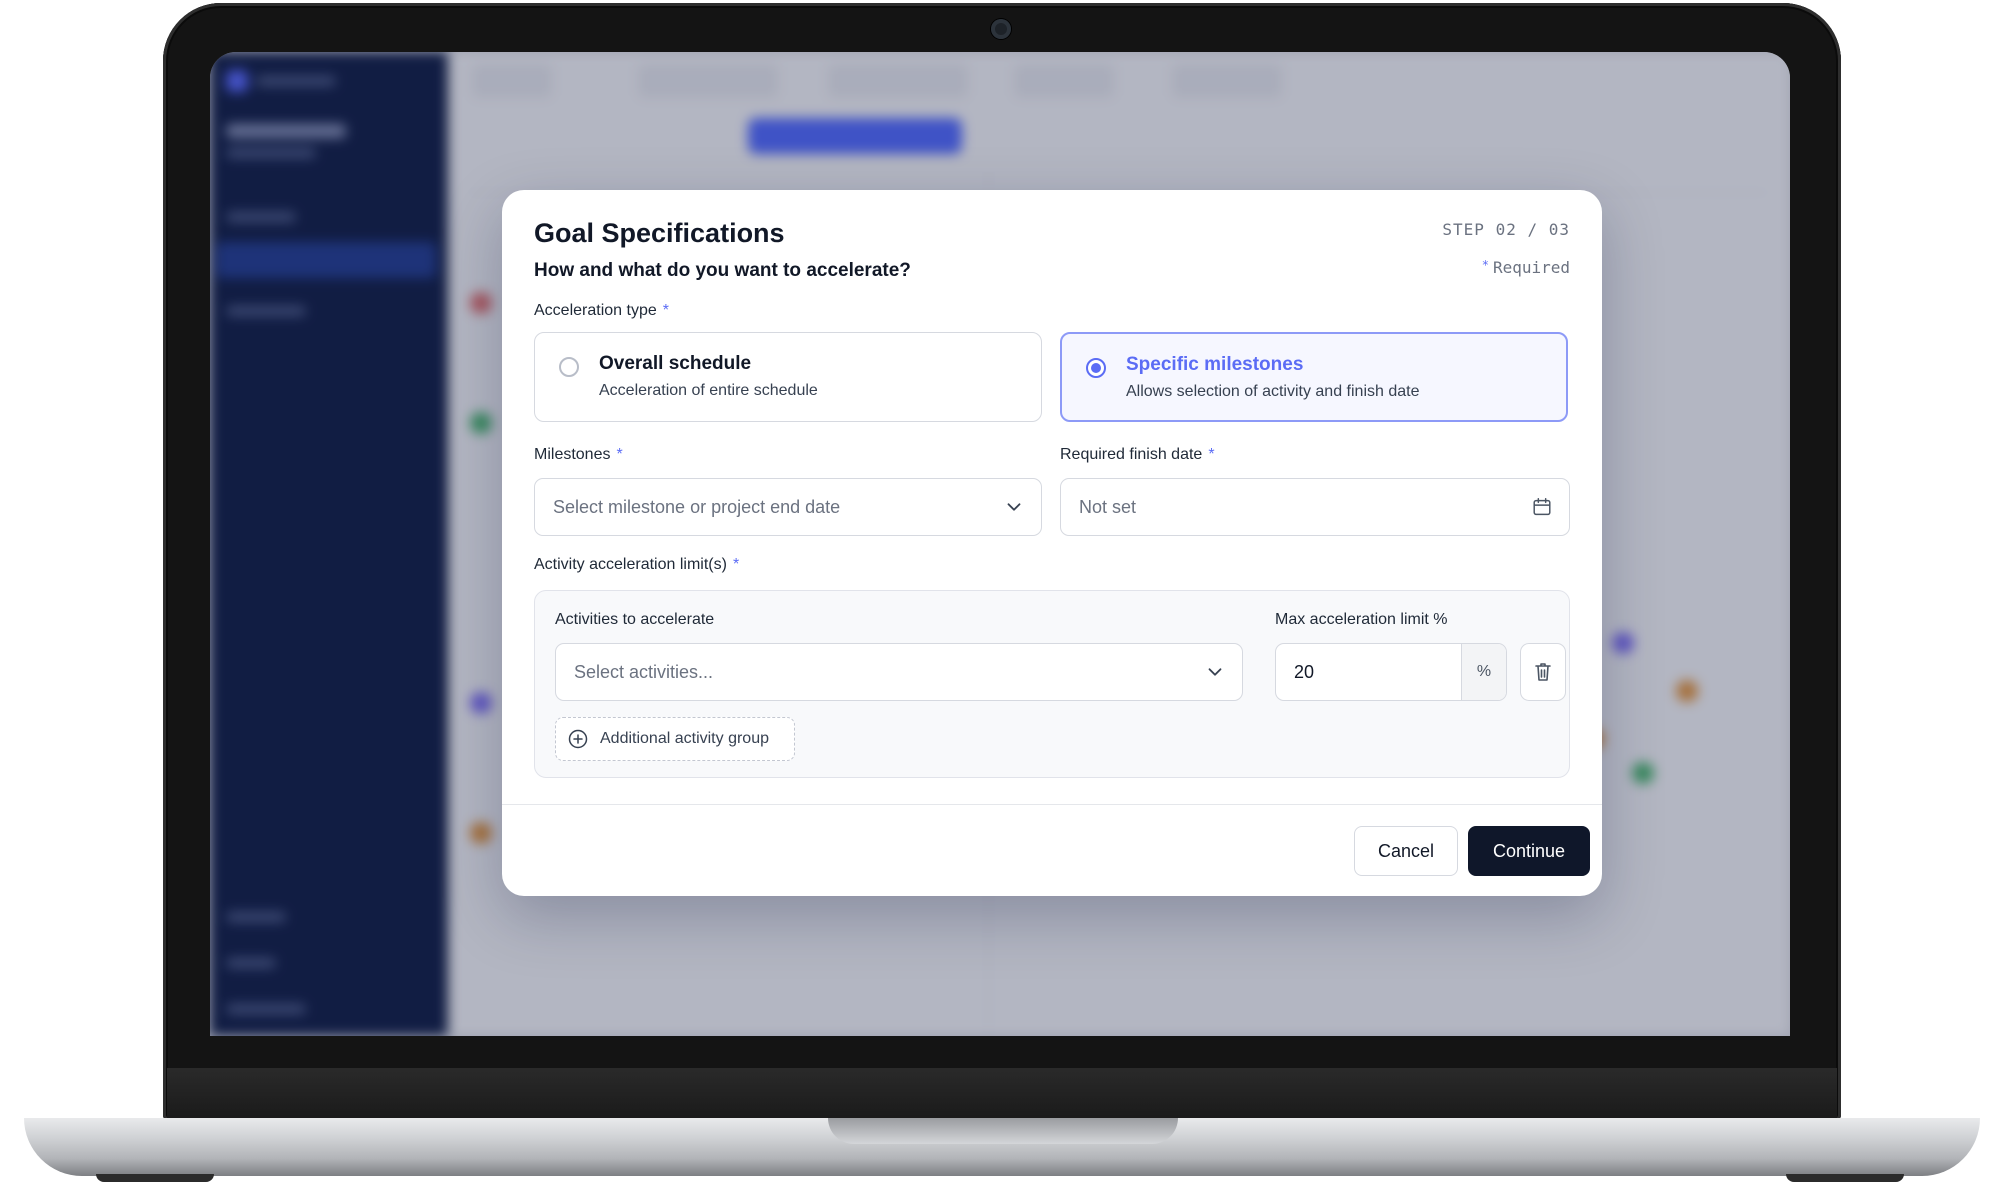  I want to click on plus-circle-icon, so click(578, 739).